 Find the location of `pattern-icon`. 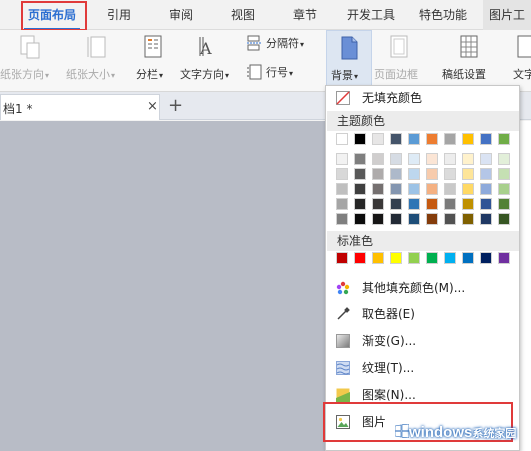

pattern-icon is located at coordinates (343, 395).